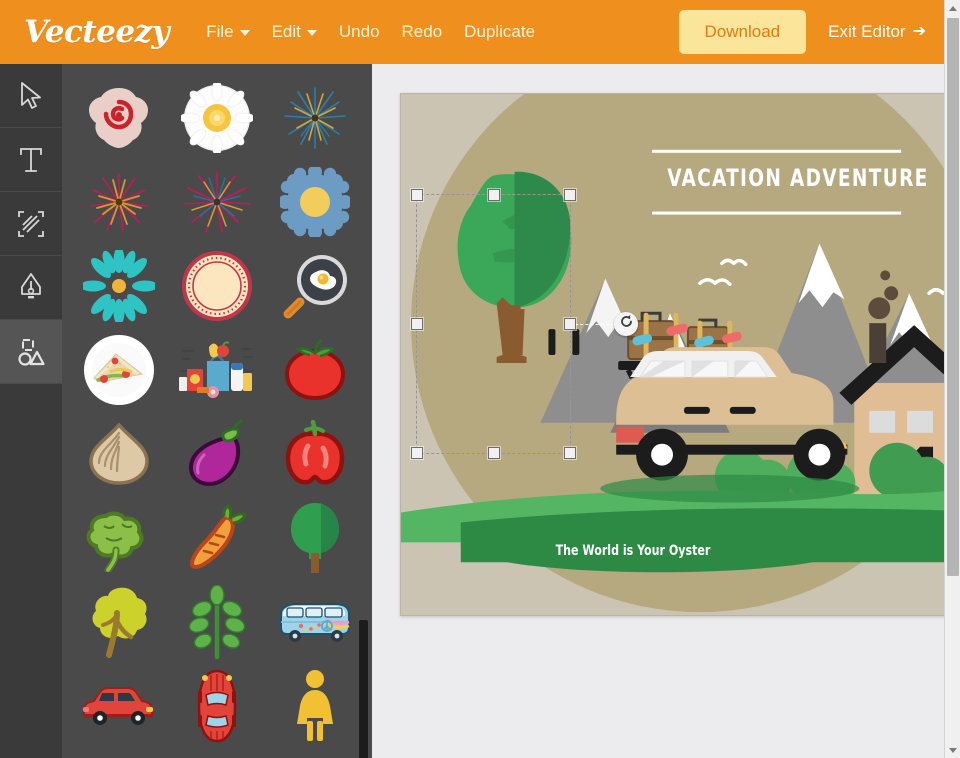 The width and height of the screenshot is (960, 758). I want to click on firework-red-gold-icon, so click(119, 202).